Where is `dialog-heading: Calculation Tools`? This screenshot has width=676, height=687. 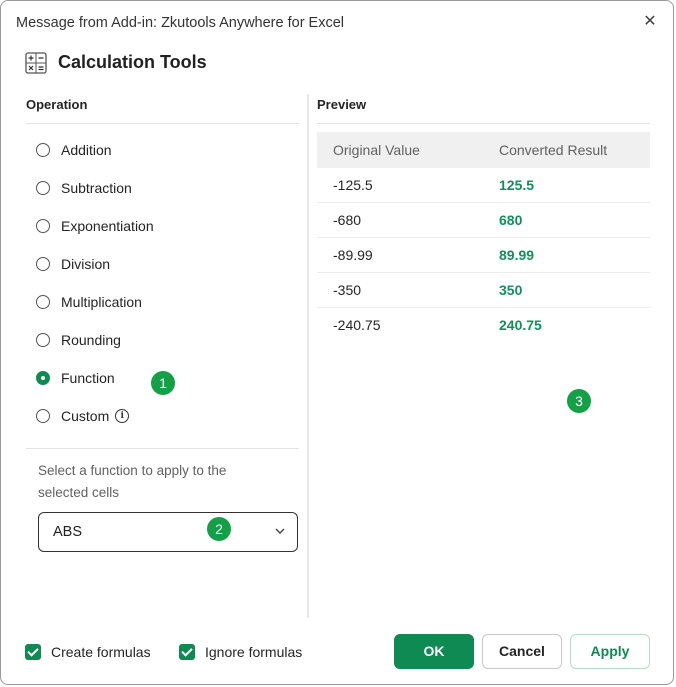
dialog-heading: Calculation Tools is located at coordinates (132, 62).